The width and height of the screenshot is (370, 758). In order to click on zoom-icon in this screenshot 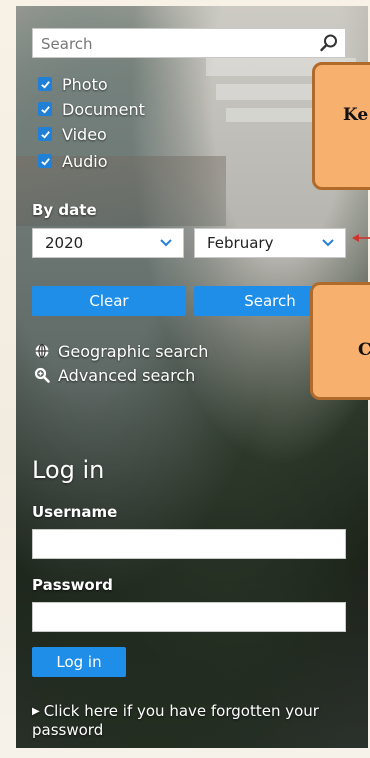, I will do `click(42, 375)`.